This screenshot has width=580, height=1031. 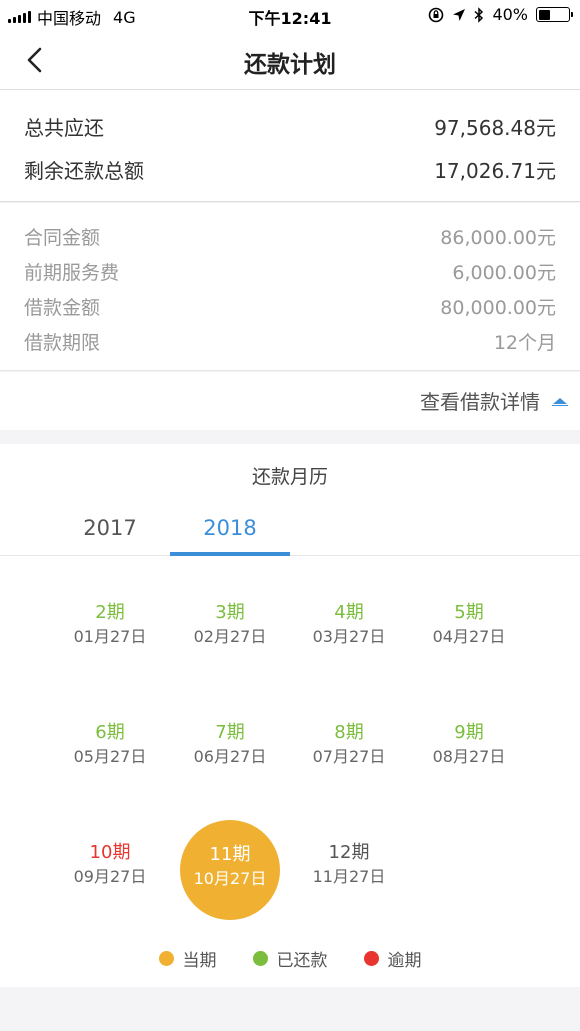 What do you see at coordinates (349, 865) in the screenshot?
I see `period-cell: 12期 11月27日` at bounding box center [349, 865].